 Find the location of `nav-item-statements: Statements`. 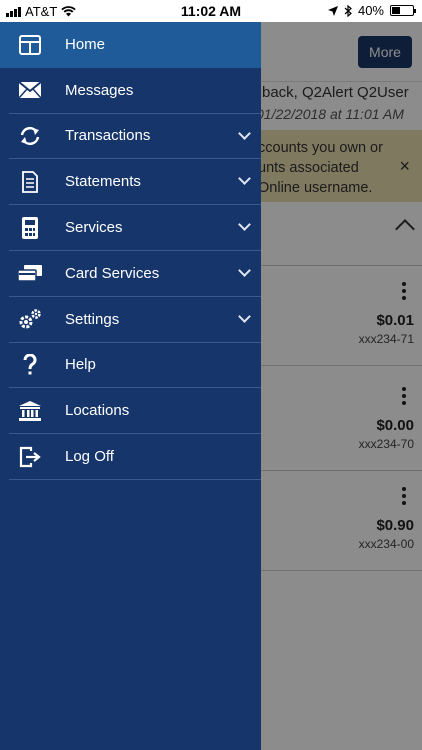

nav-item-statements: Statements is located at coordinates (135, 182).